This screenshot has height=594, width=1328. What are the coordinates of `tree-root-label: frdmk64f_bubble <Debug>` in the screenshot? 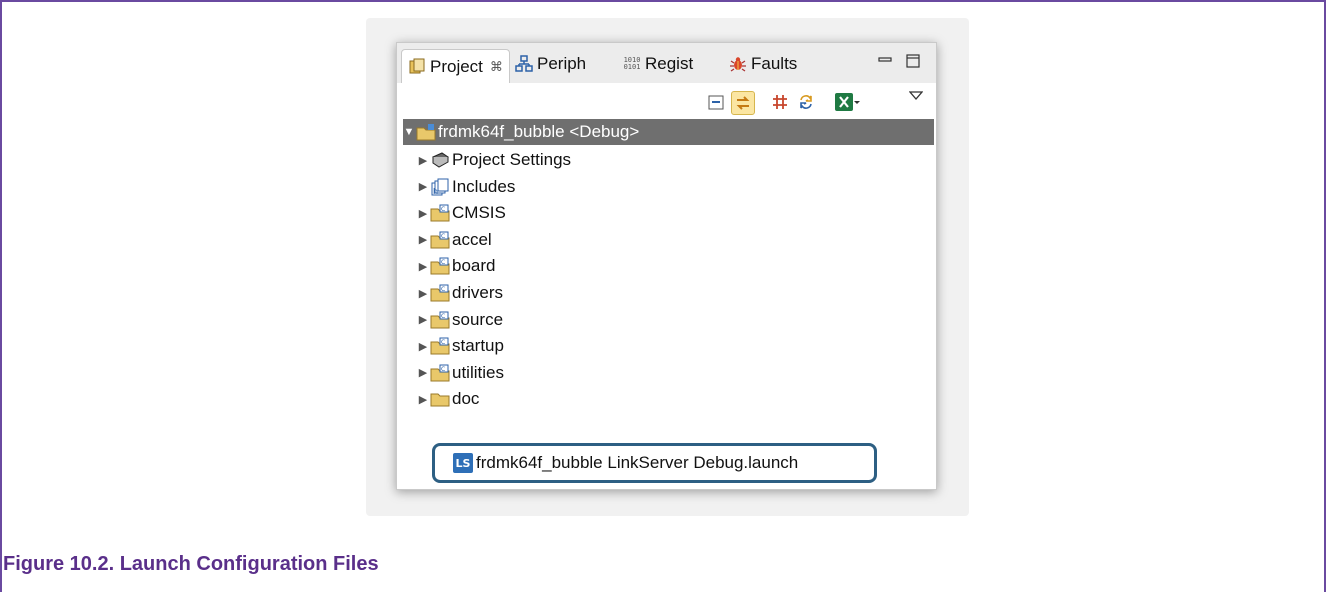 It's located at (539, 131).